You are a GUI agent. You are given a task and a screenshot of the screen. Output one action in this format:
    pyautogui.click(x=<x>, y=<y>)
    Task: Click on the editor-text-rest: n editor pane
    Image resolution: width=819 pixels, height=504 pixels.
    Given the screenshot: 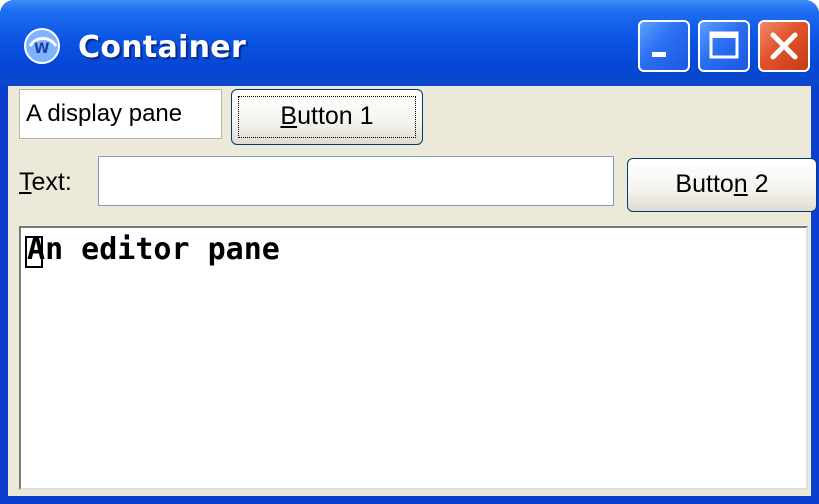 What is the action you would take?
    pyautogui.click(x=162, y=249)
    